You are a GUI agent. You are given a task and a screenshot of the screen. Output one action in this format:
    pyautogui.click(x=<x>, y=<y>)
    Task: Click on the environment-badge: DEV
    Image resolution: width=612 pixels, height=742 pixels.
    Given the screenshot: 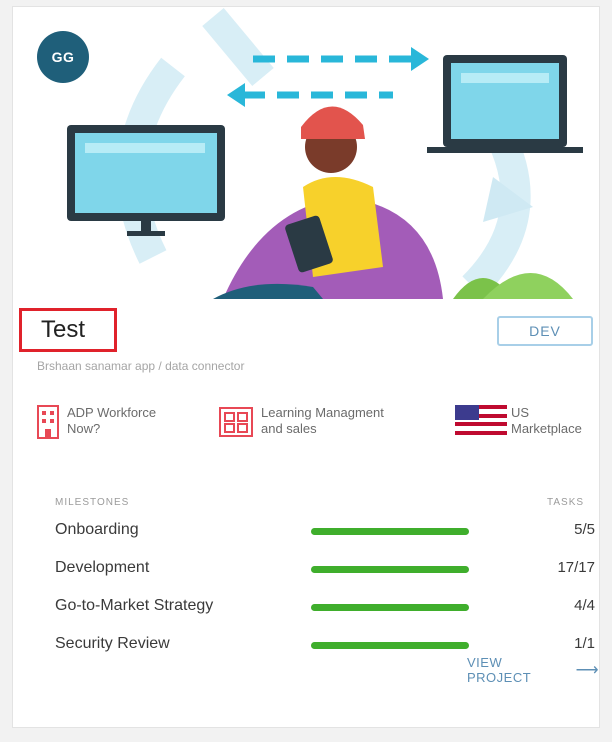 What is the action you would take?
    pyautogui.click(x=545, y=331)
    